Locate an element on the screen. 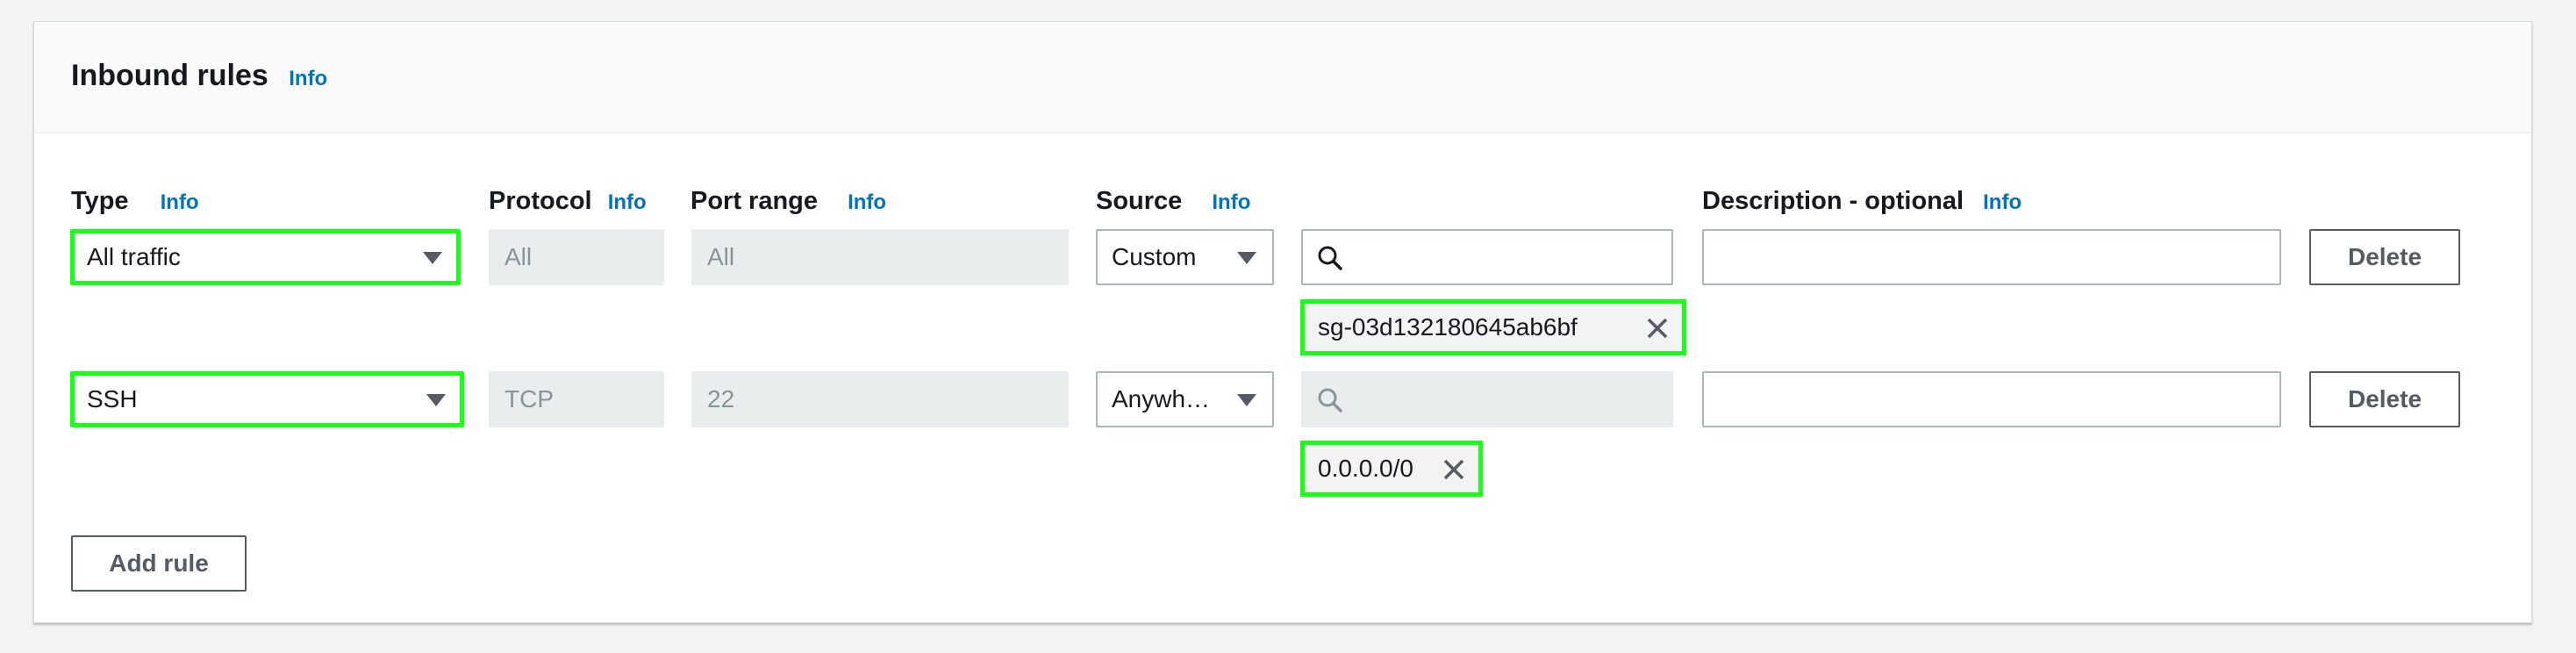 Image resolution: width=2576 pixels, height=653 pixels. rule-1-source-select: Custom is located at coordinates (1185, 257).